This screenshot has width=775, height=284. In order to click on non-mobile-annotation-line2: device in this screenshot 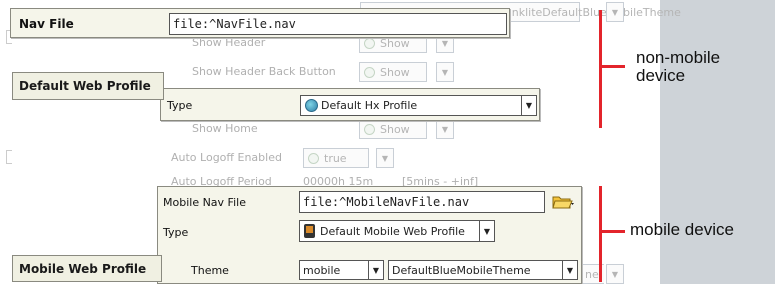, I will do `click(661, 75)`.